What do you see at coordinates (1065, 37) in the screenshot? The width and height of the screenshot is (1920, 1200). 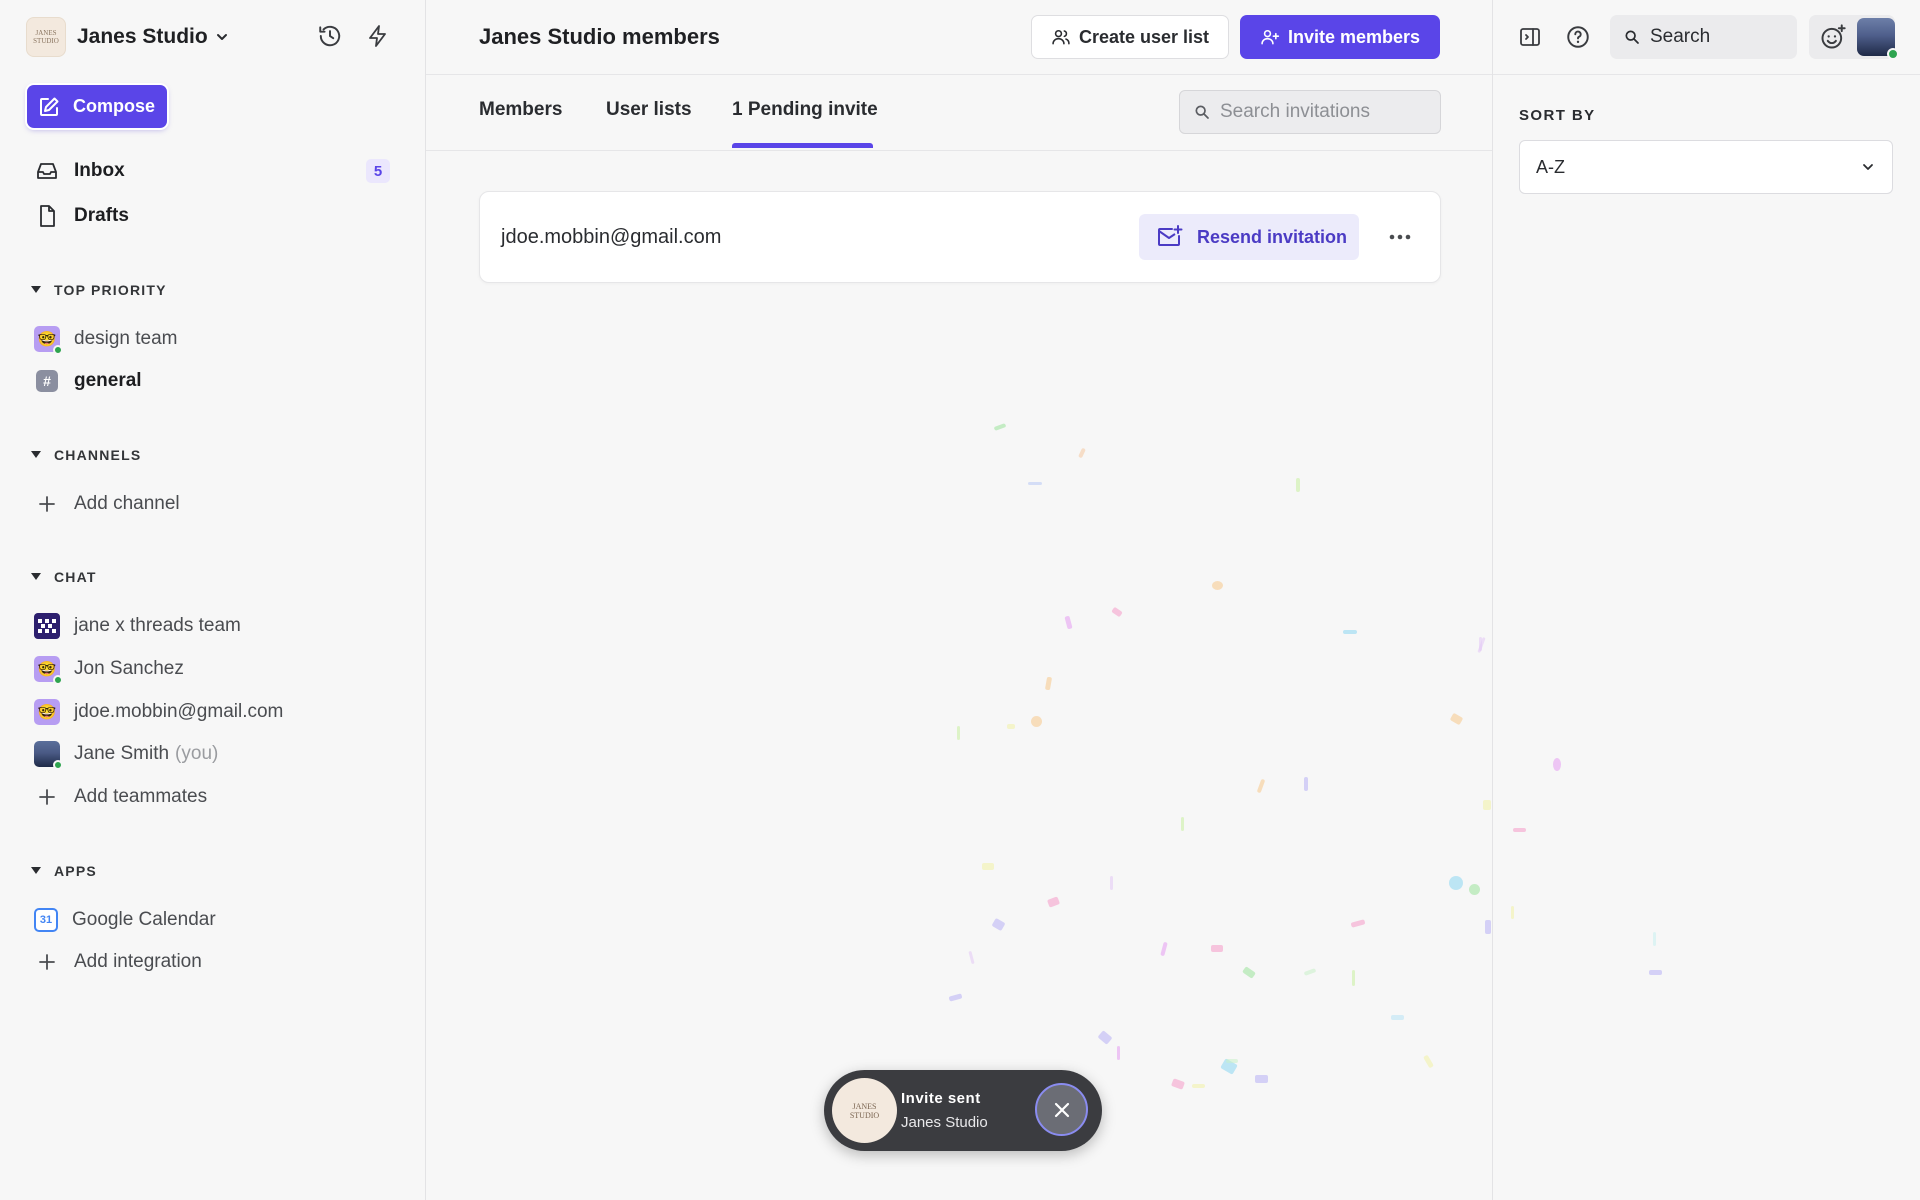 I see `users-icon` at bounding box center [1065, 37].